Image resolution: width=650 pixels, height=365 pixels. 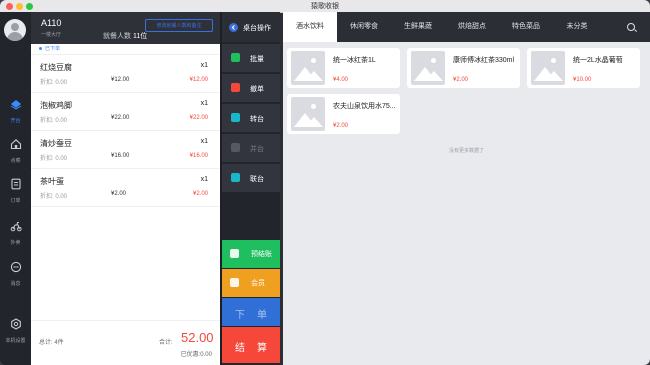 I want to click on order-summary: 总计: 4件 合计: 52.00 已优惠:0.00, so click(x=125, y=342).